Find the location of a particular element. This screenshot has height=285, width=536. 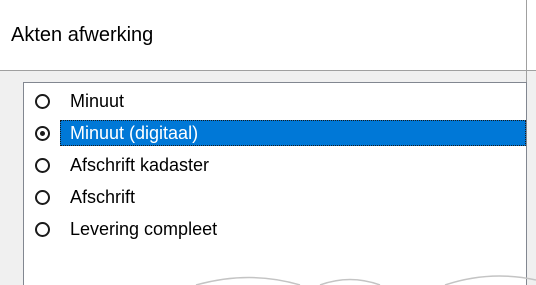

option-levering-compleet: Levering compleet is located at coordinates (275, 229).